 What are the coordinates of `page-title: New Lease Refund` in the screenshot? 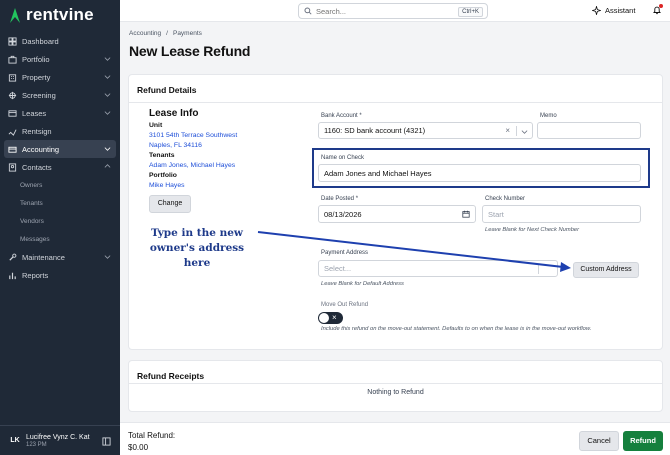 It's located at (190, 51).